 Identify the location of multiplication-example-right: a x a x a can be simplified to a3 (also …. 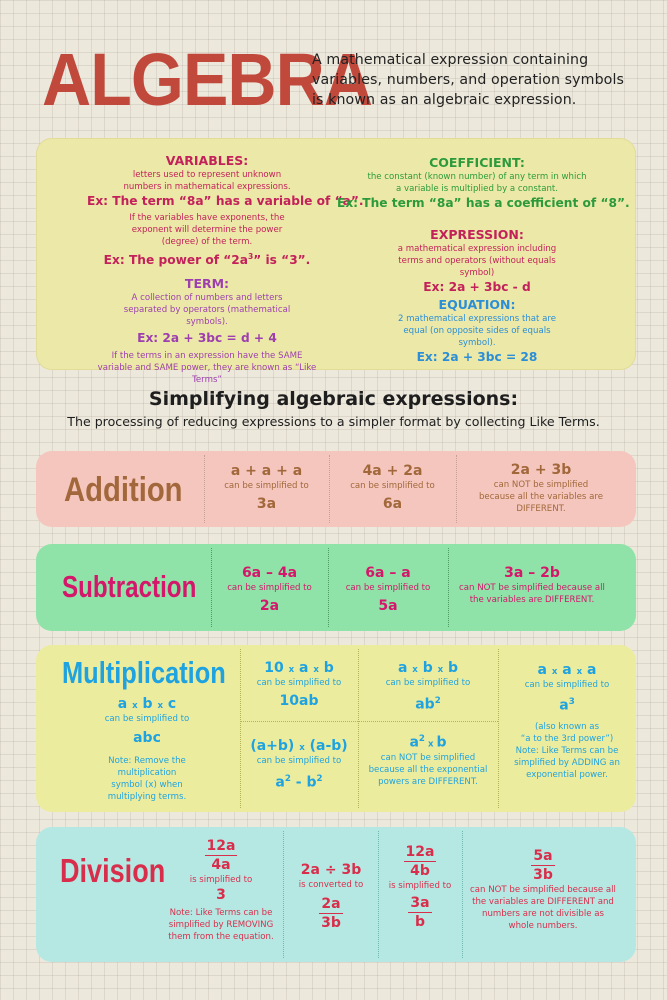
(567, 721).